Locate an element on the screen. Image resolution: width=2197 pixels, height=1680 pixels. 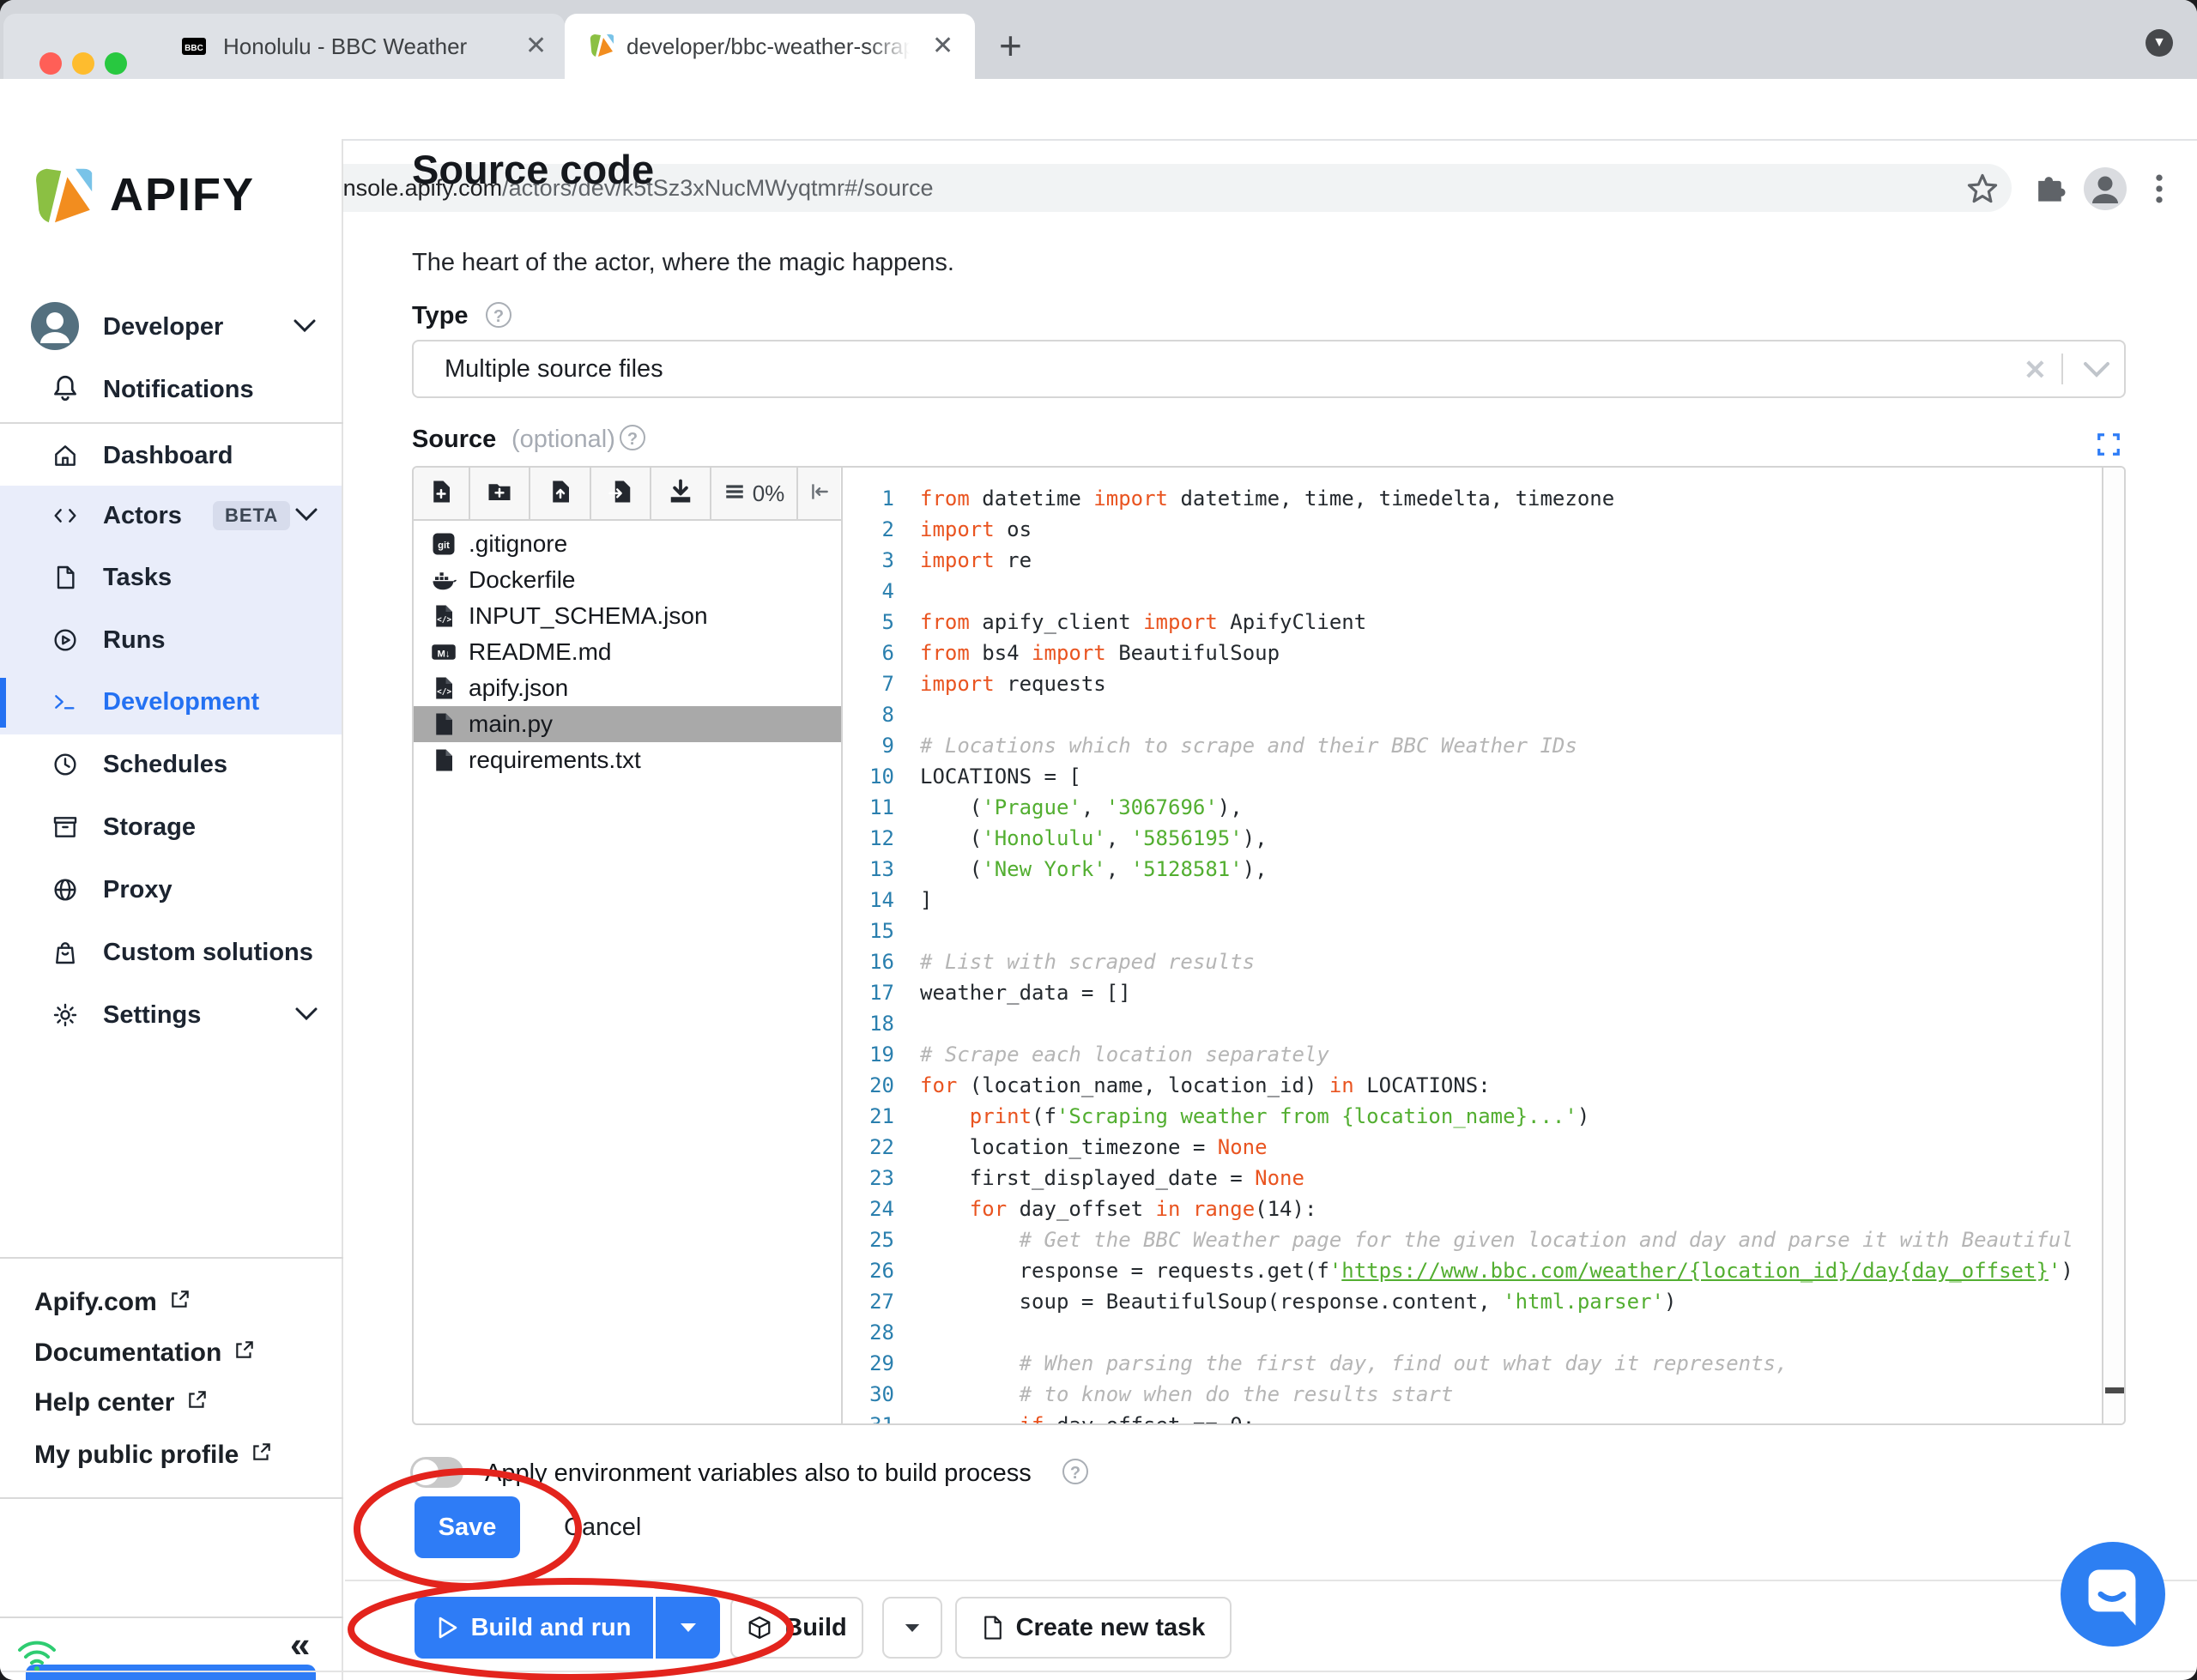
build-dropdown is located at coordinates (912, 1628).